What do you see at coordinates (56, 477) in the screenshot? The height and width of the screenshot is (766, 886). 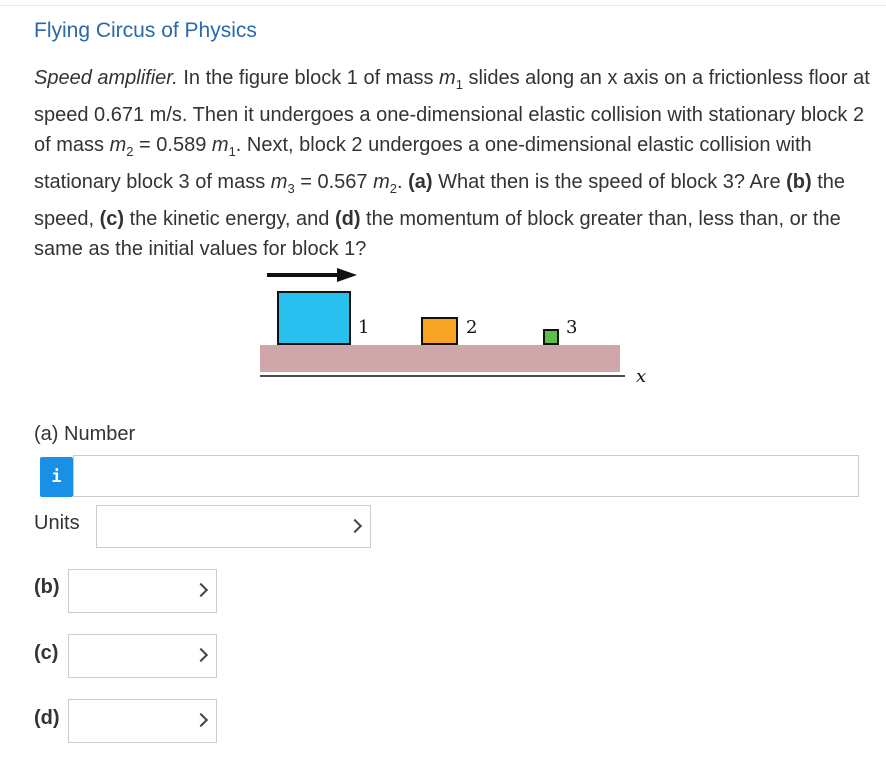 I see `info-icon: i` at bounding box center [56, 477].